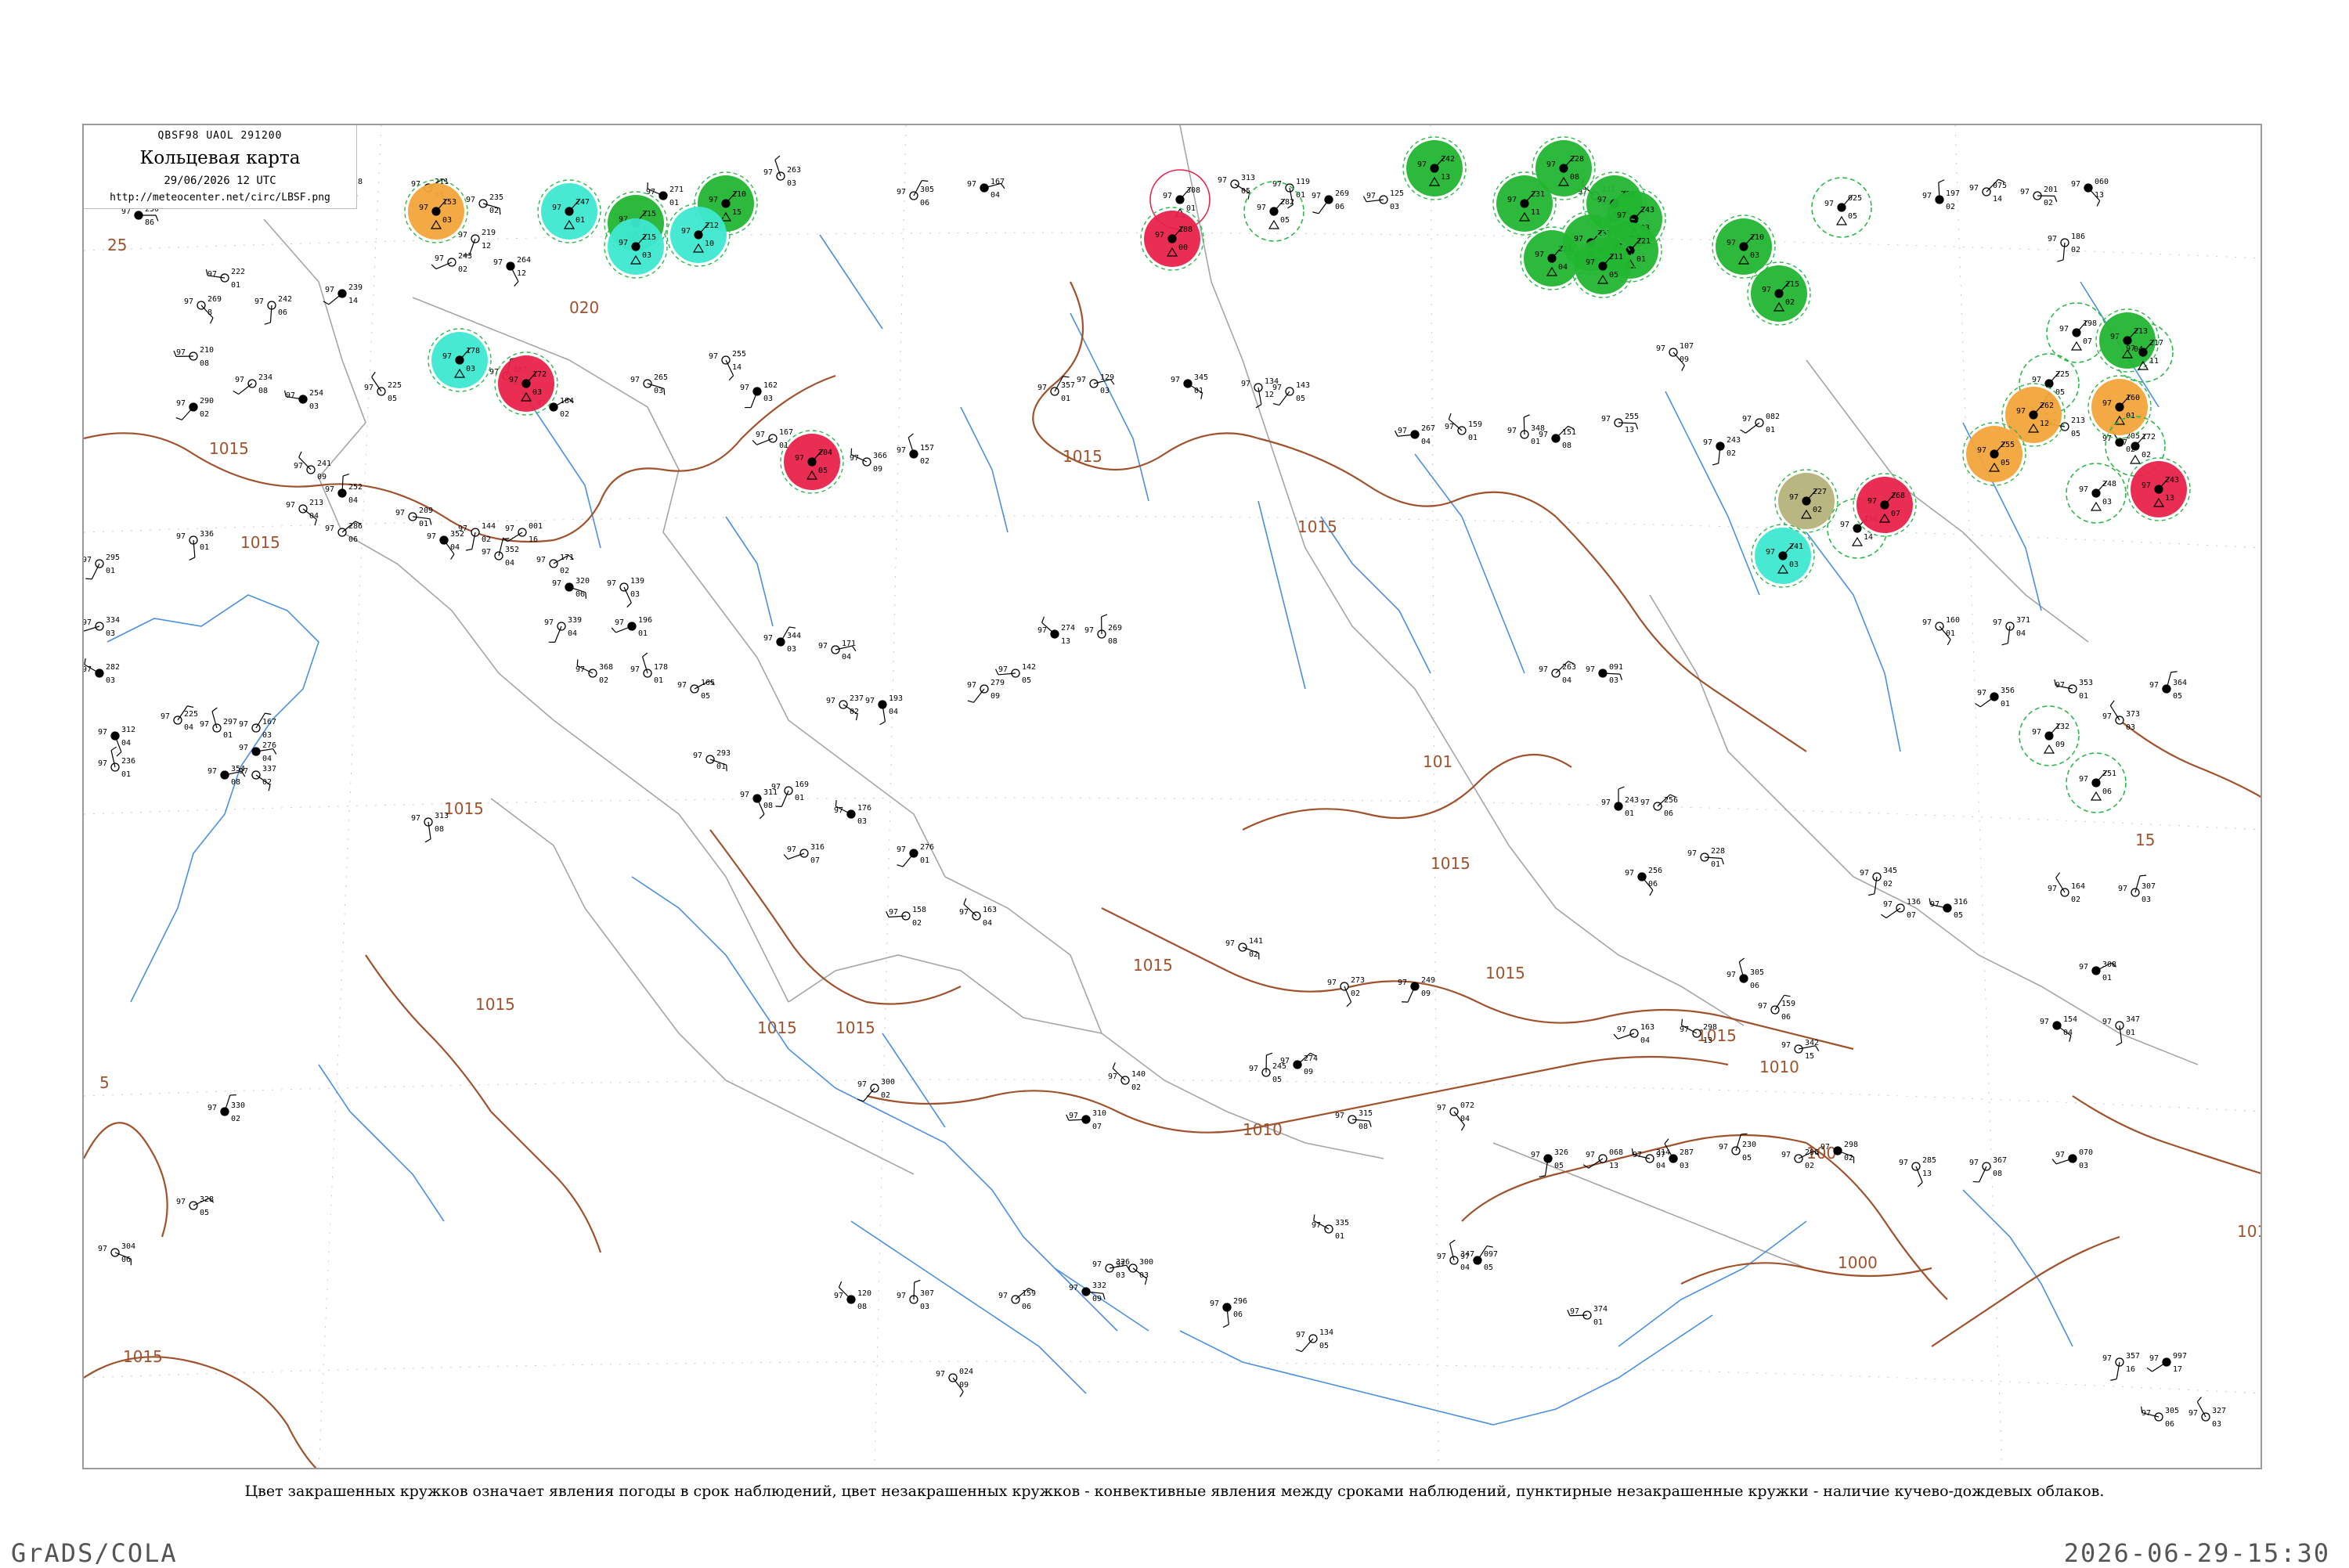 Image resolution: width=2349 pixels, height=1568 pixels. What do you see at coordinates (1172, 238) in the screenshot?
I see `weather-circle: 1889700` at bounding box center [1172, 238].